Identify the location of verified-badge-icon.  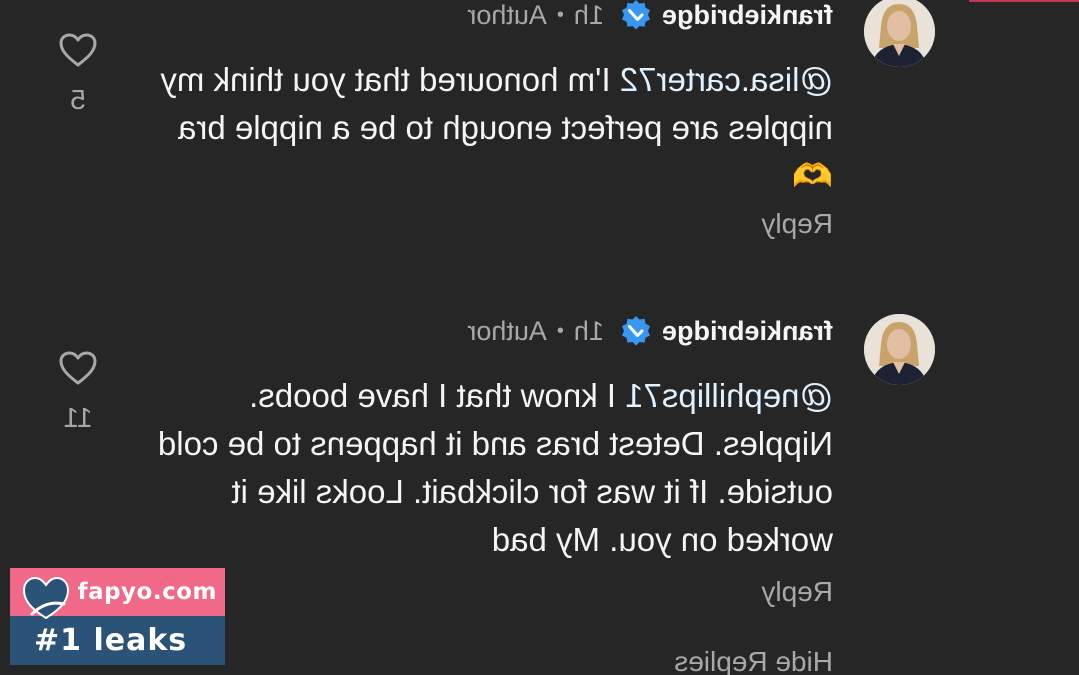
(636, 331).